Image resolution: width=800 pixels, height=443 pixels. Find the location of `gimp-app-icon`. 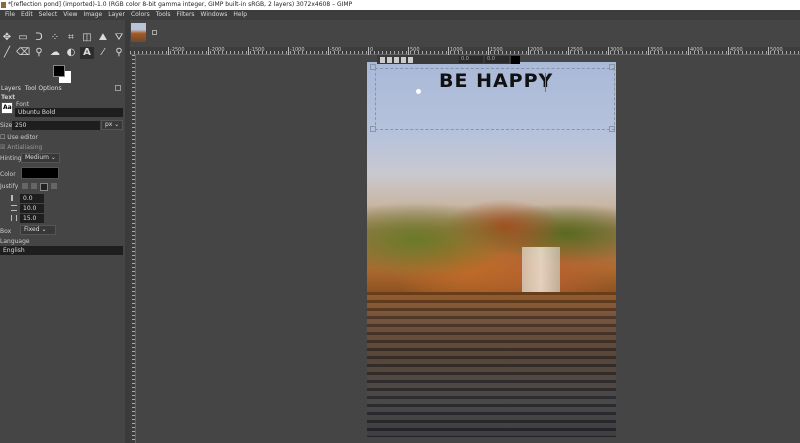

gimp-app-icon is located at coordinates (3, 5).